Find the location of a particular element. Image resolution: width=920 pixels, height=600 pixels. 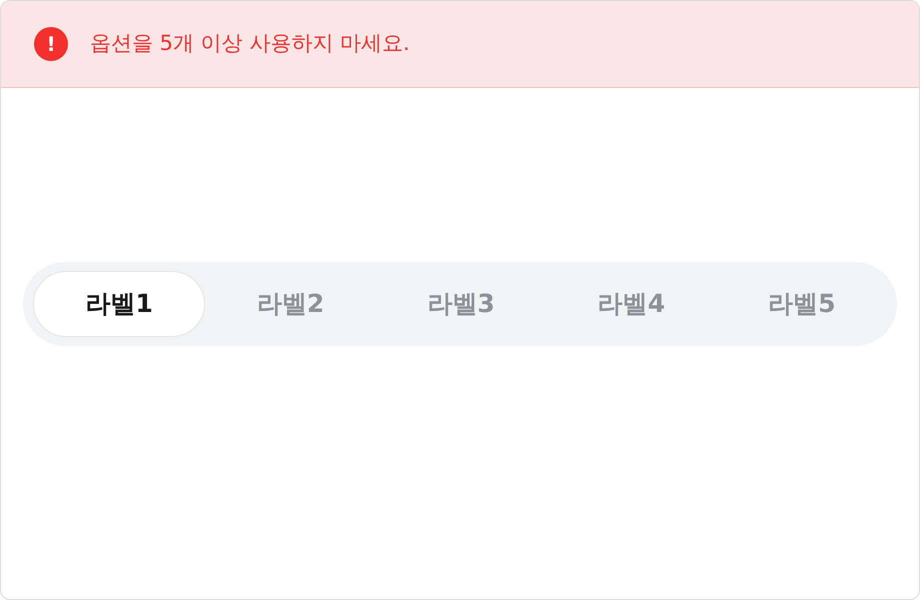

segment-tab: 라벨1 is located at coordinates (119, 303).